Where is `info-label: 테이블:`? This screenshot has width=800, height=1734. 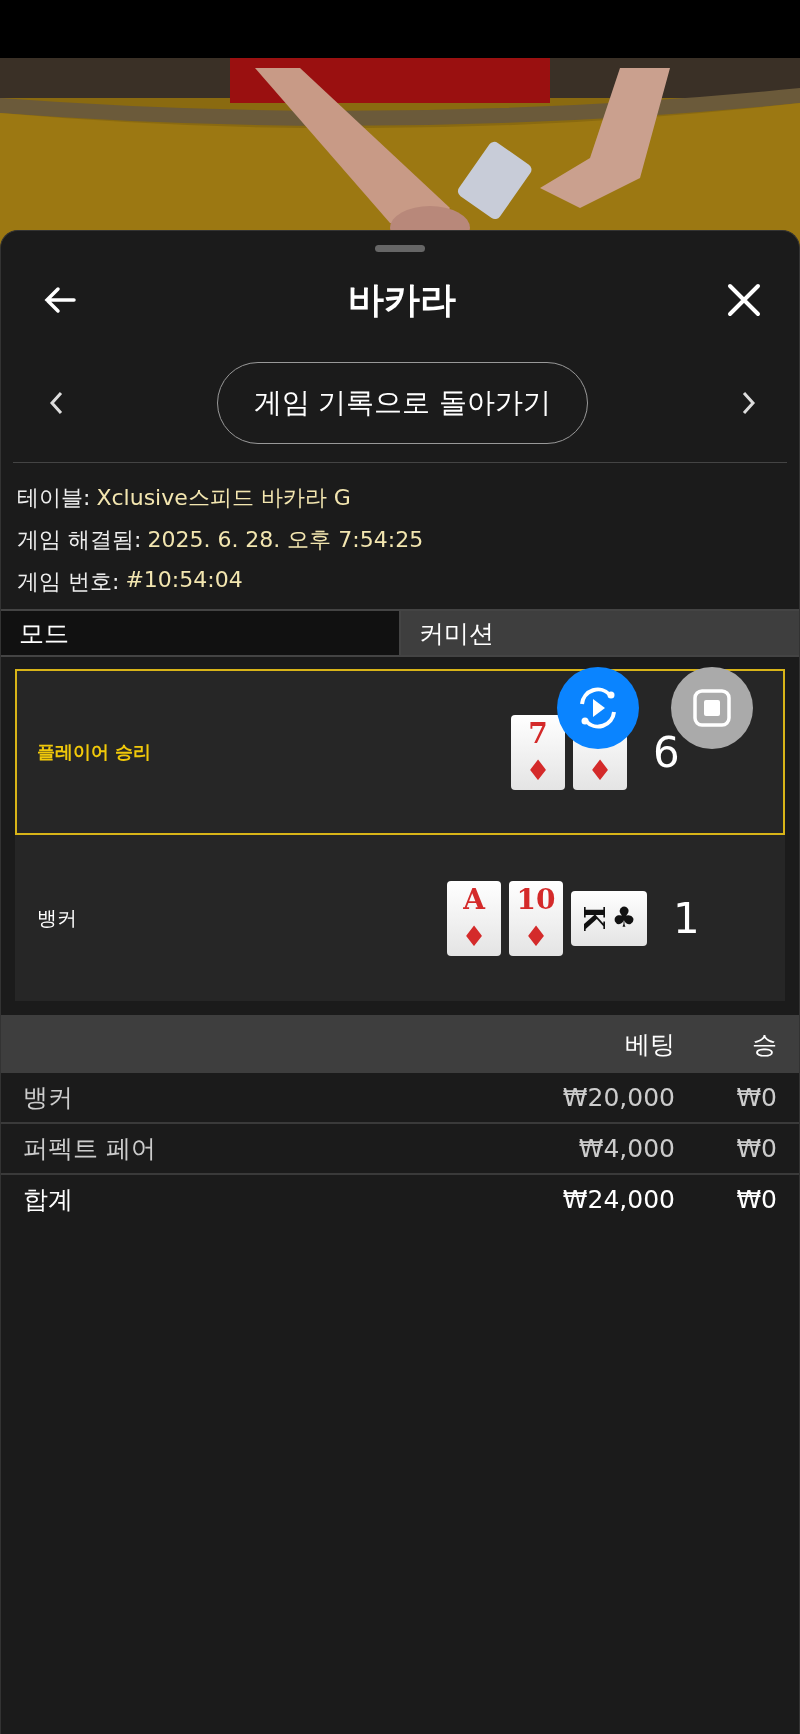 info-label: 테이블: is located at coordinates (54, 496).